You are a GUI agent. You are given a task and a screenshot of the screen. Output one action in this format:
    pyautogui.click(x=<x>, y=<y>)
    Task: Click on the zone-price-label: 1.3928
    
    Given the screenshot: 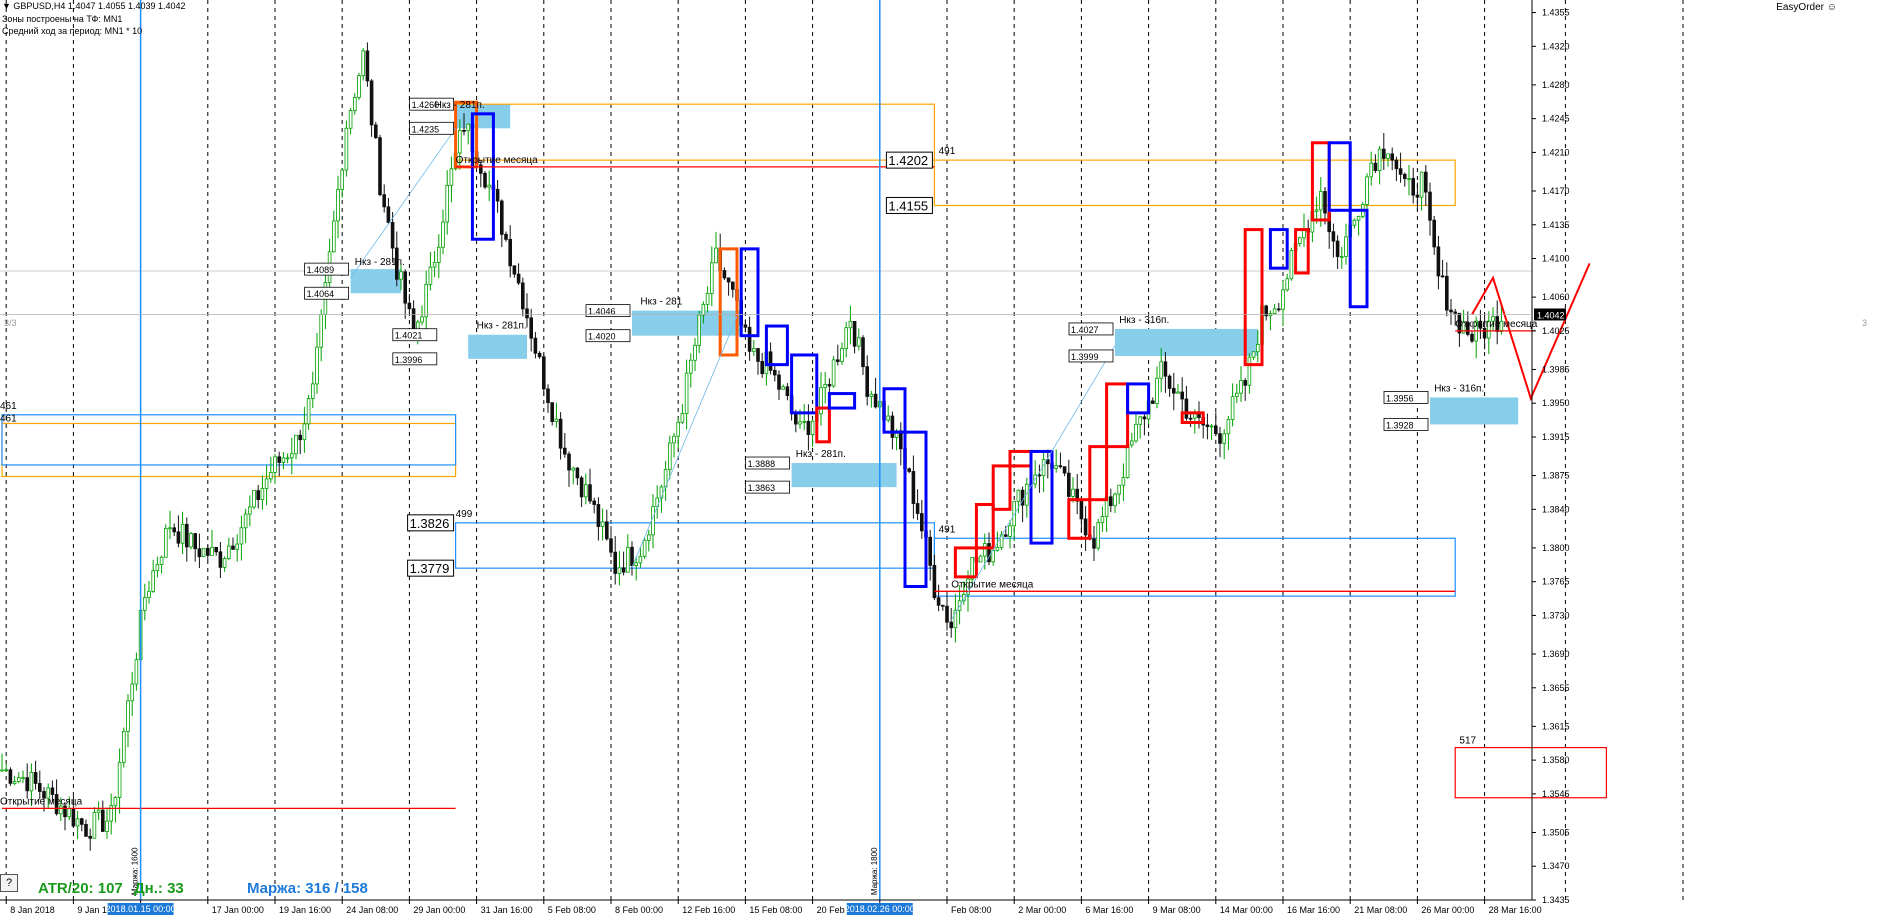 What is the action you would take?
    pyautogui.click(x=1400, y=425)
    